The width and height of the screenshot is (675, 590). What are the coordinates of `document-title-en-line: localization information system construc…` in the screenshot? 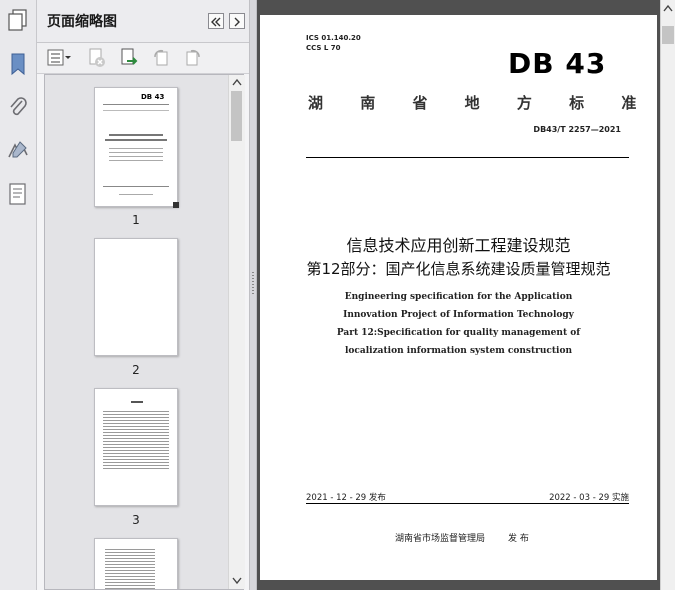 It's located at (458, 351).